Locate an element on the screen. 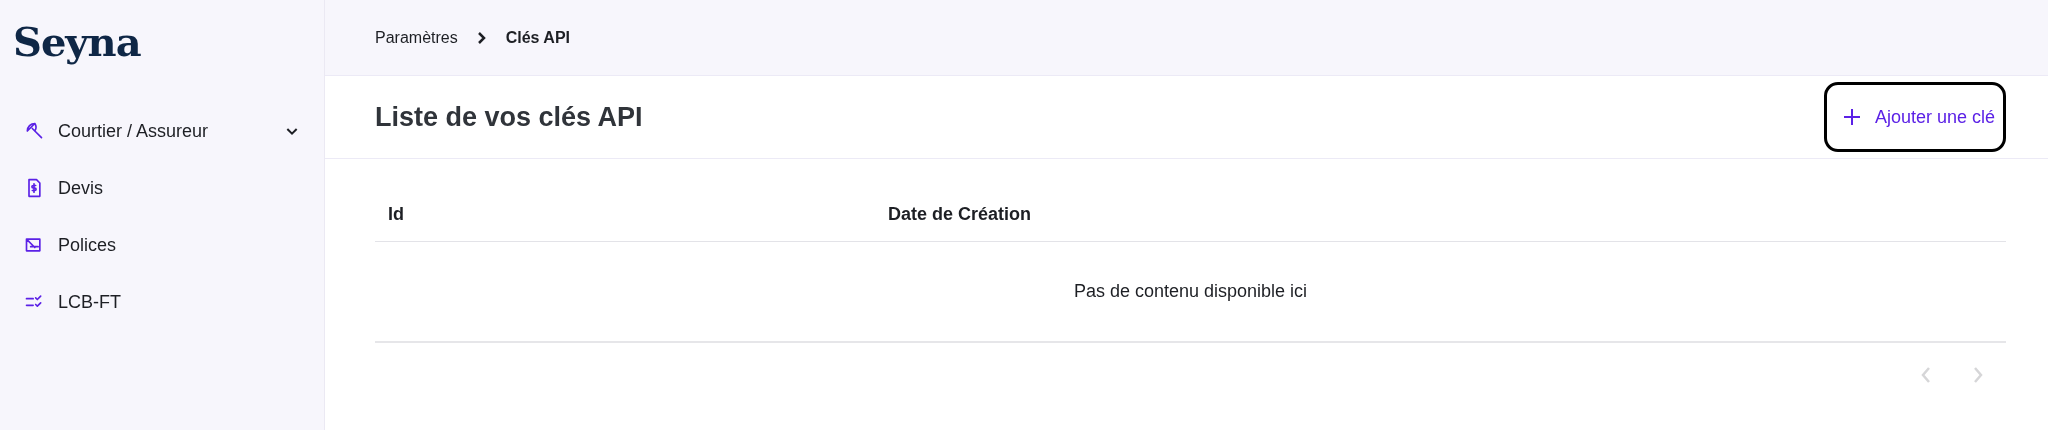 The width and height of the screenshot is (2048, 430). add-key-button: Ajouter une clé is located at coordinates (1914, 117).